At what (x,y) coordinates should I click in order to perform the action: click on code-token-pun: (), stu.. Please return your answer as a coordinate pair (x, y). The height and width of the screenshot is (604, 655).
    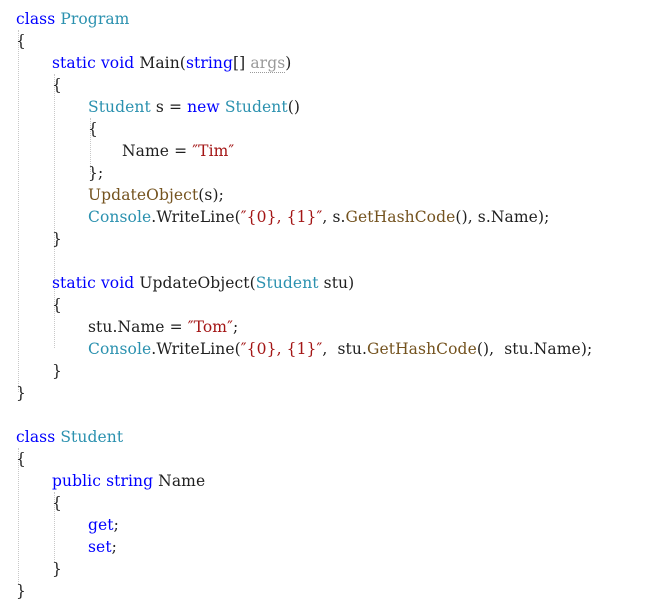
    Looking at the image, I should click on (505, 349).